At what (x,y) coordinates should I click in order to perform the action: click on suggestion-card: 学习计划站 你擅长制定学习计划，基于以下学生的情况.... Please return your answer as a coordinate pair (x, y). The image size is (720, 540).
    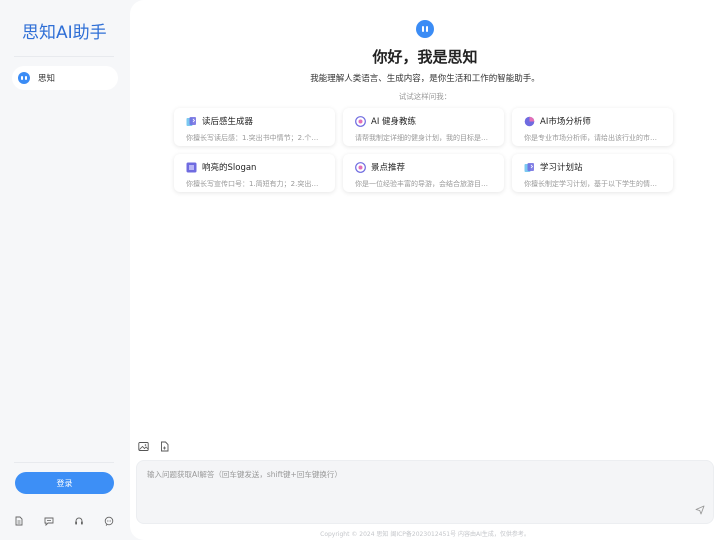
    Looking at the image, I should click on (592, 173).